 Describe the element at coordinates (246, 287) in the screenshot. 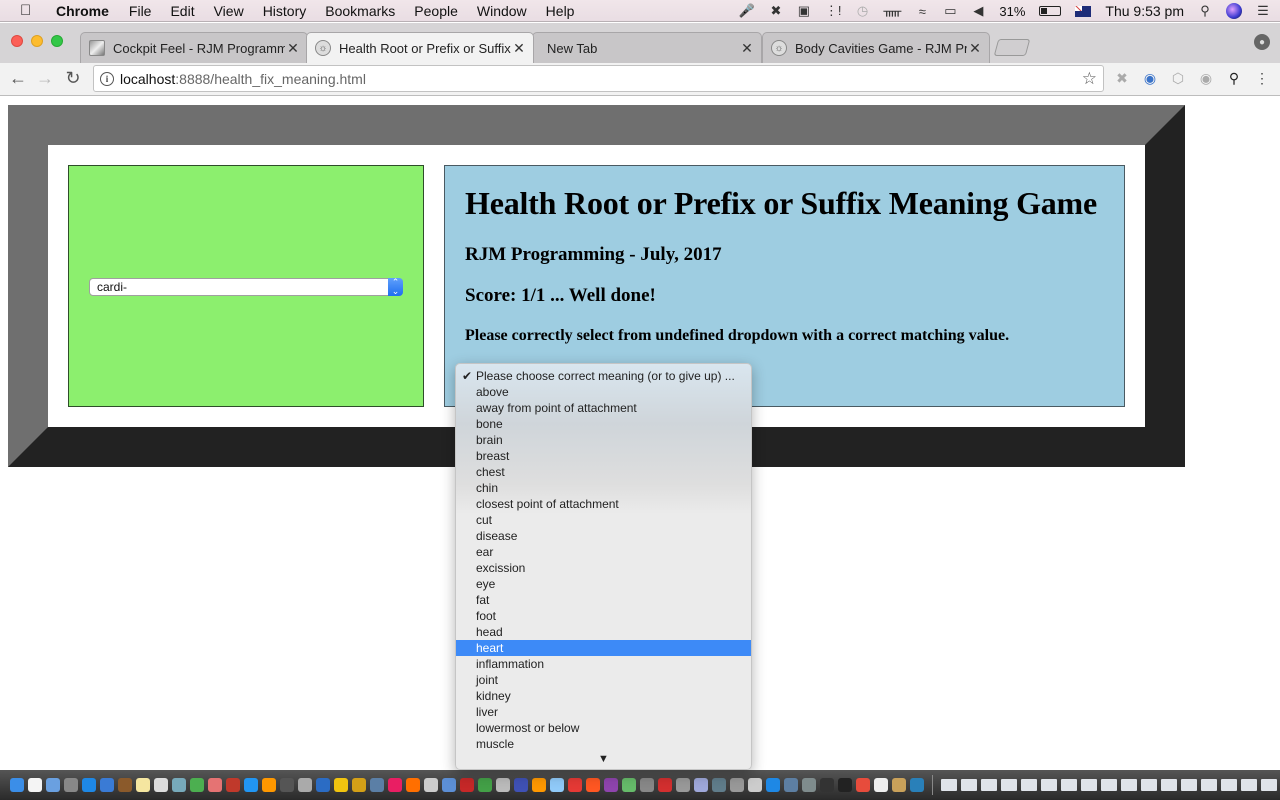

I see `root-select: cardi- ⌃ ⌄` at that location.